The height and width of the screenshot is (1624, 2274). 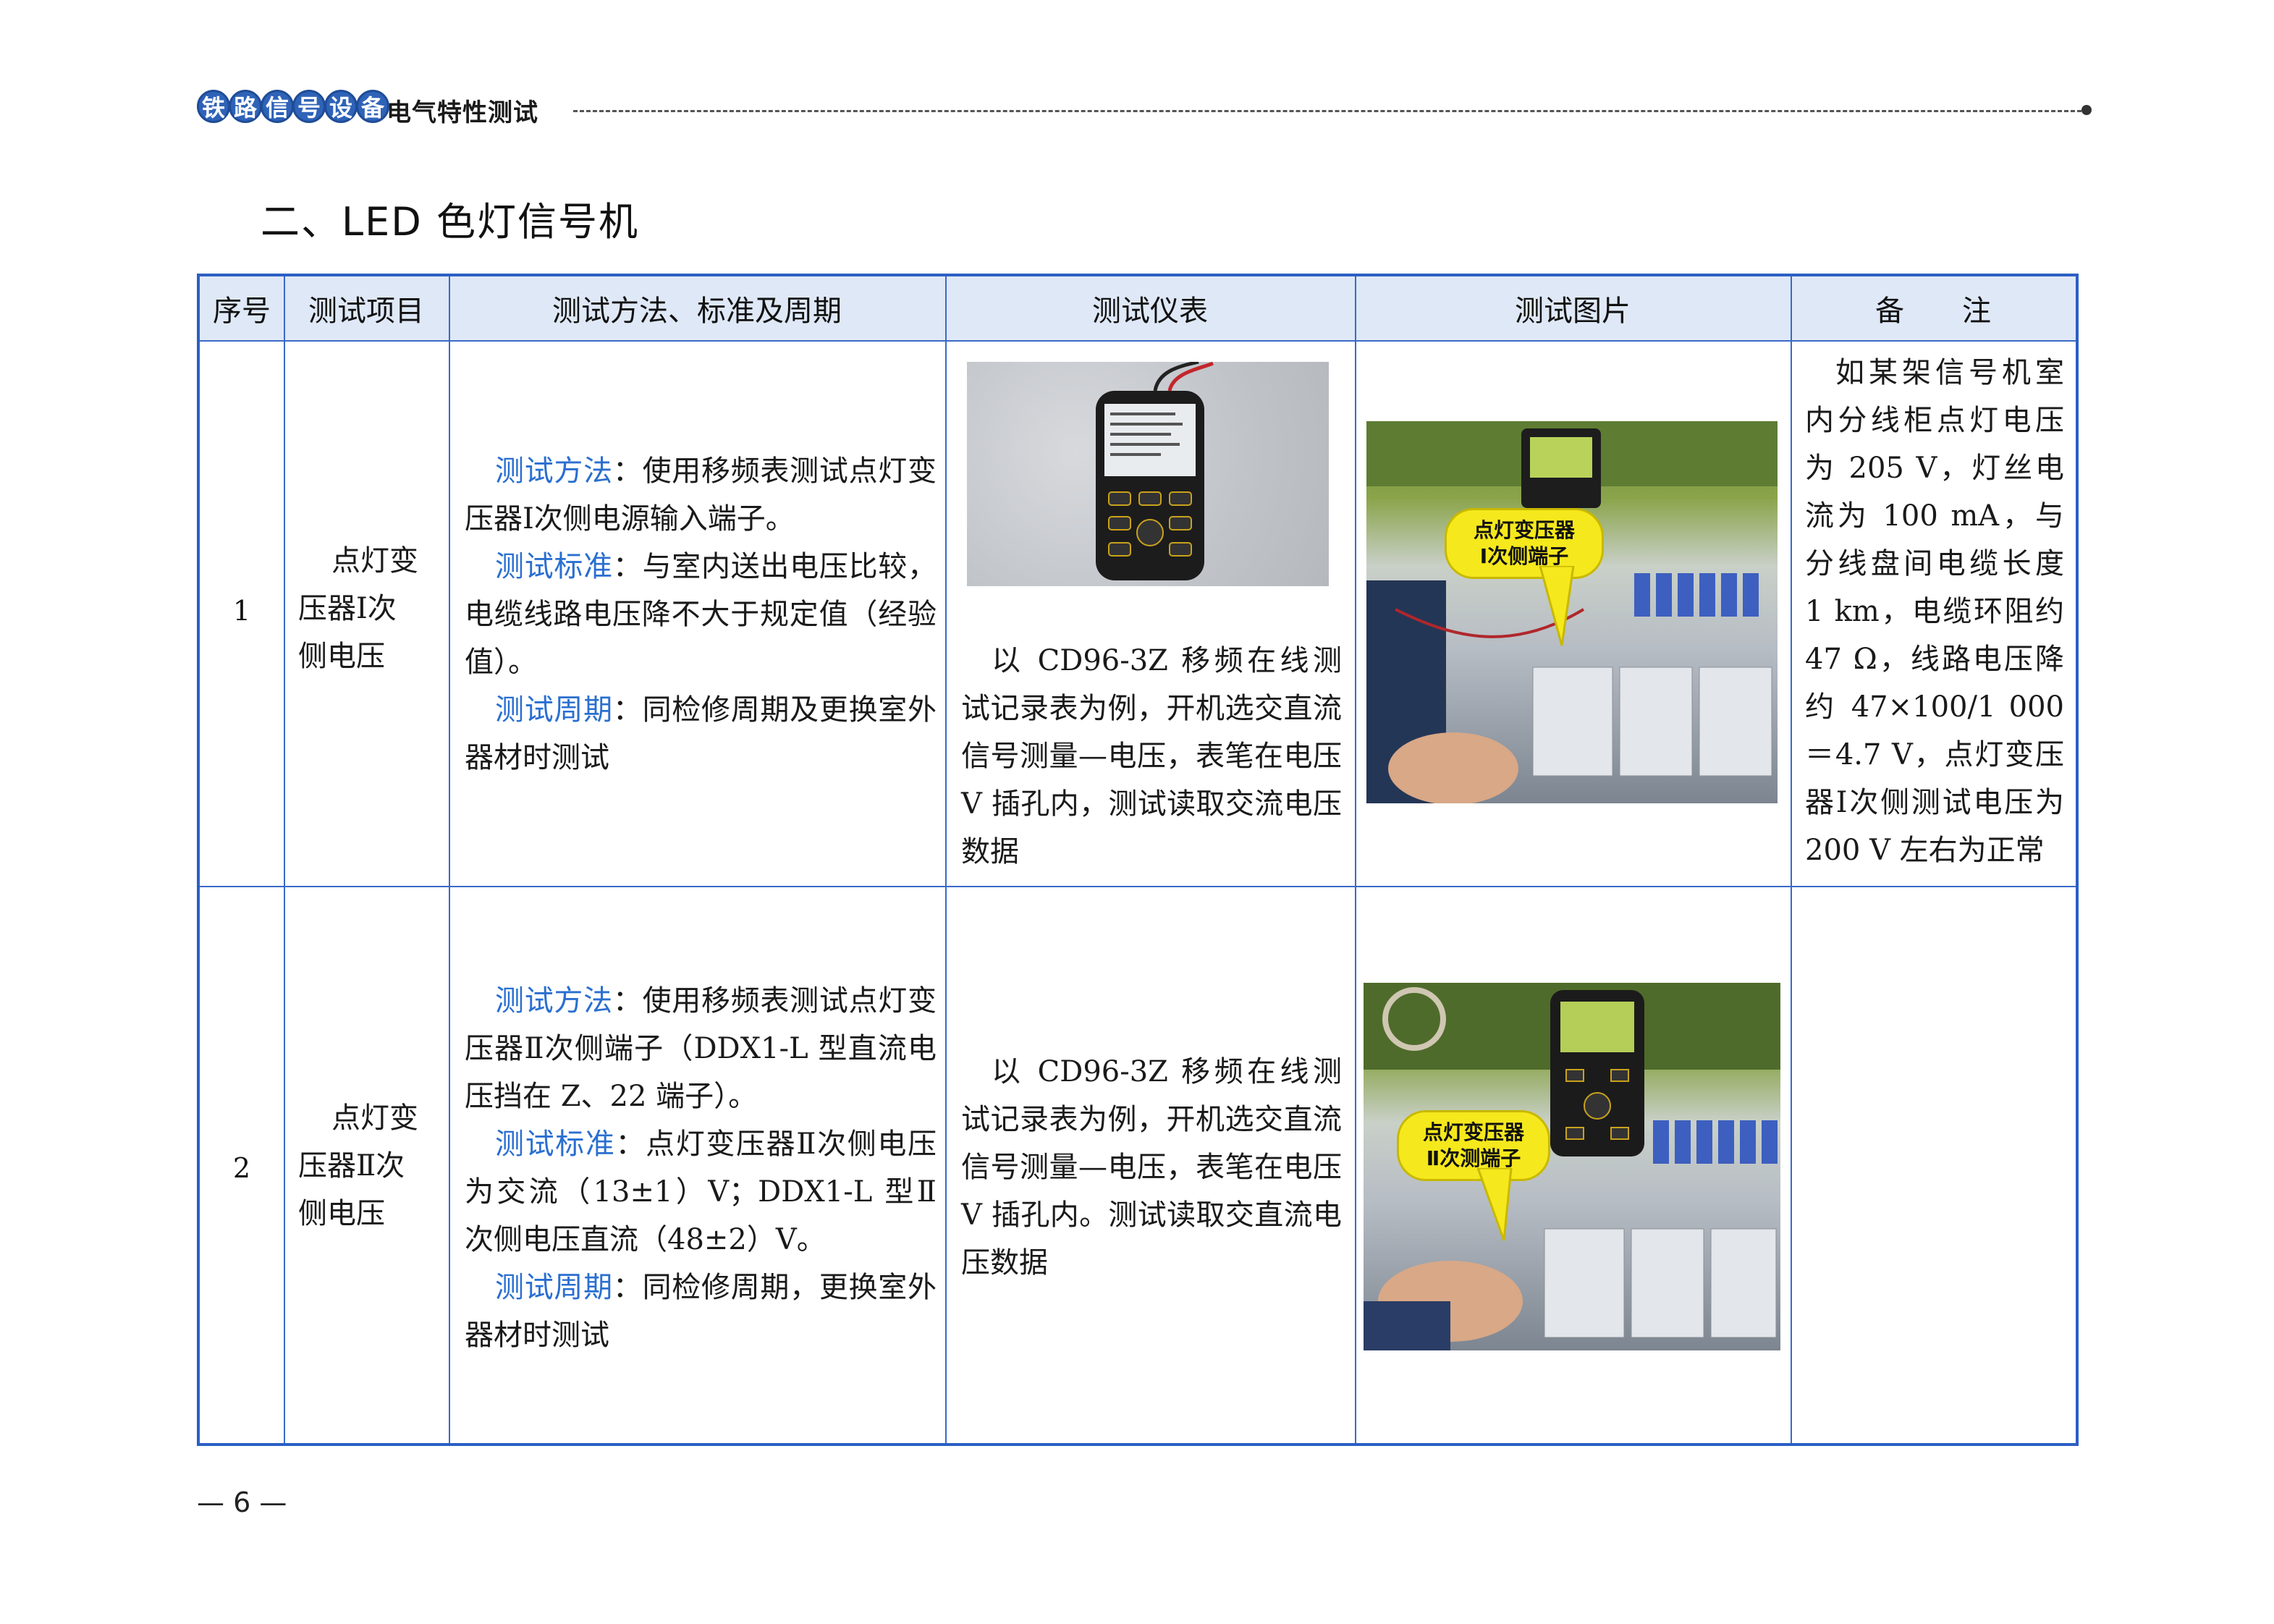 I want to click on standard-paragraph: 测试标准：与室内送出电压比较，电缆线路电压降不大于规定值（经验值）。, so click(x=701, y=614).